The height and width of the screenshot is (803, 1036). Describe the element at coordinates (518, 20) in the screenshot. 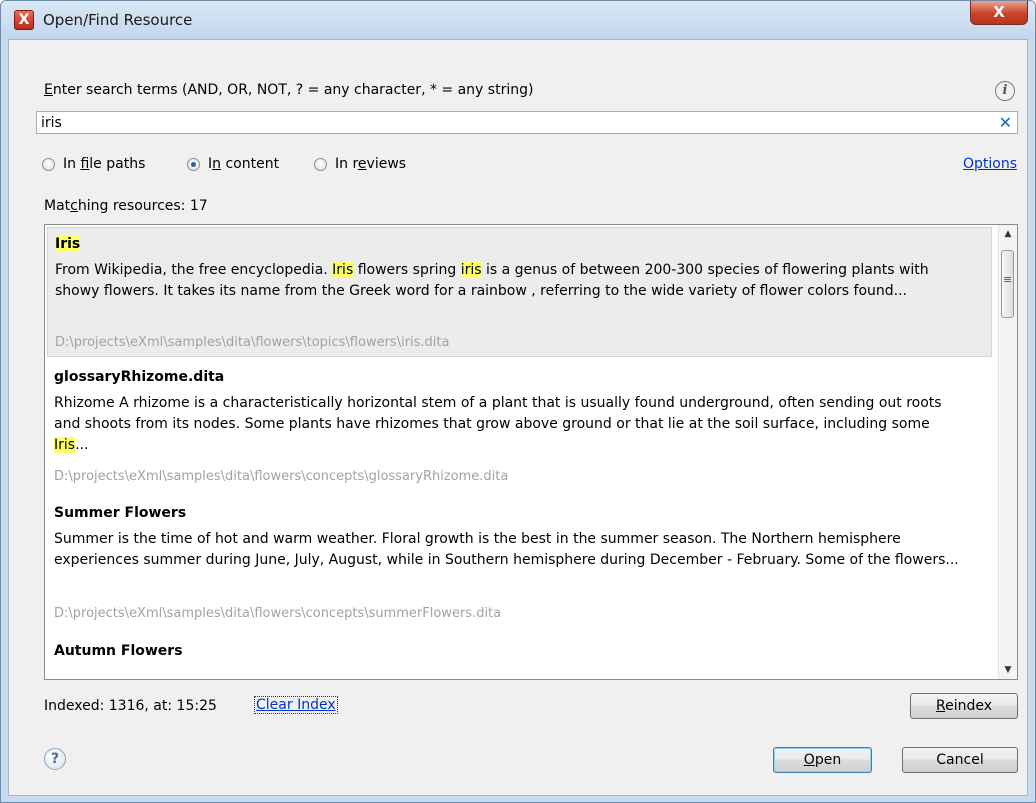

I see `title-bar: Open/Find Resource X` at that location.